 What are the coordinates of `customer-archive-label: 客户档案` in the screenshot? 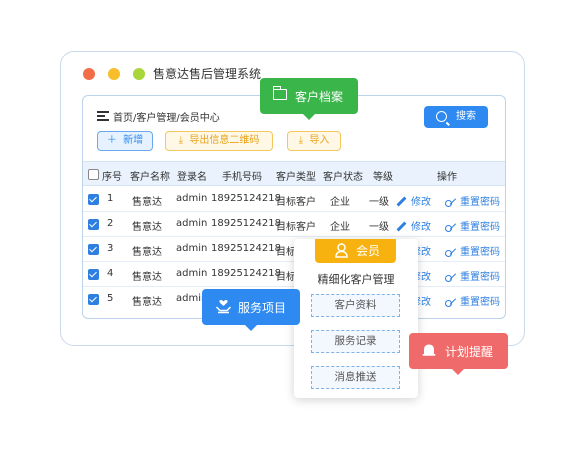 It's located at (319, 97).